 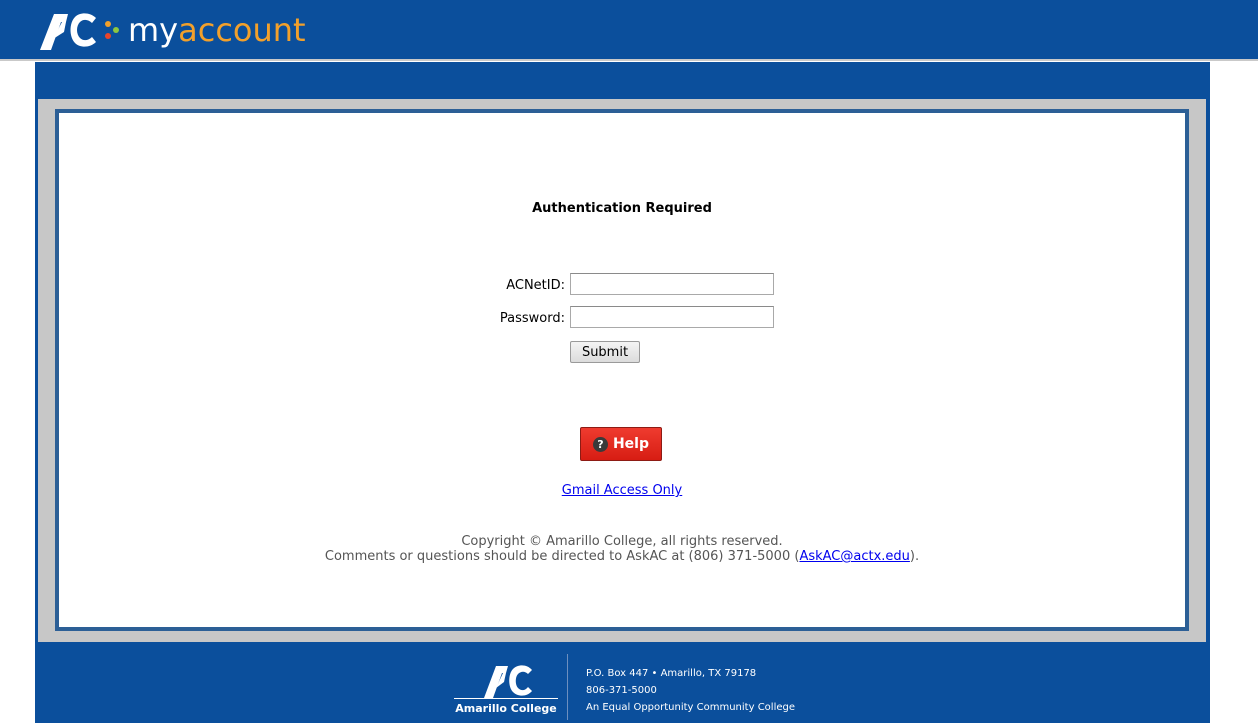 What do you see at coordinates (629, 60) in the screenshot?
I see `header-divider` at bounding box center [629, 60].